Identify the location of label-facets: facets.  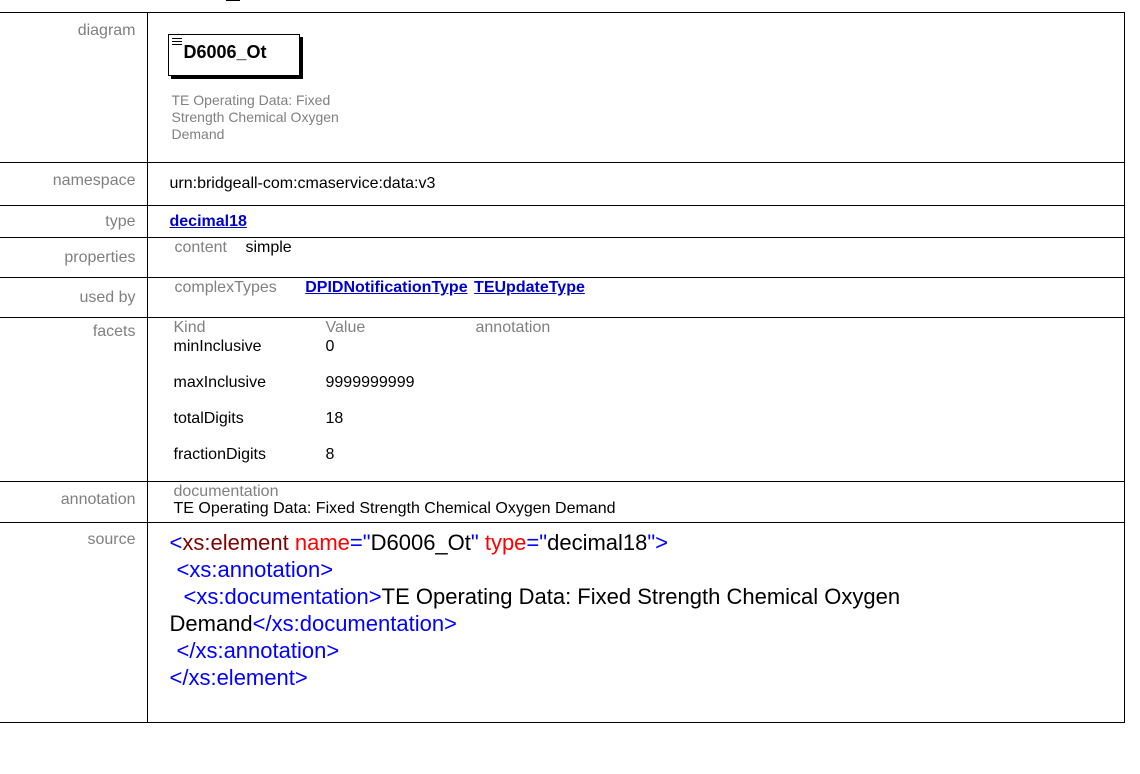
(74, 399).